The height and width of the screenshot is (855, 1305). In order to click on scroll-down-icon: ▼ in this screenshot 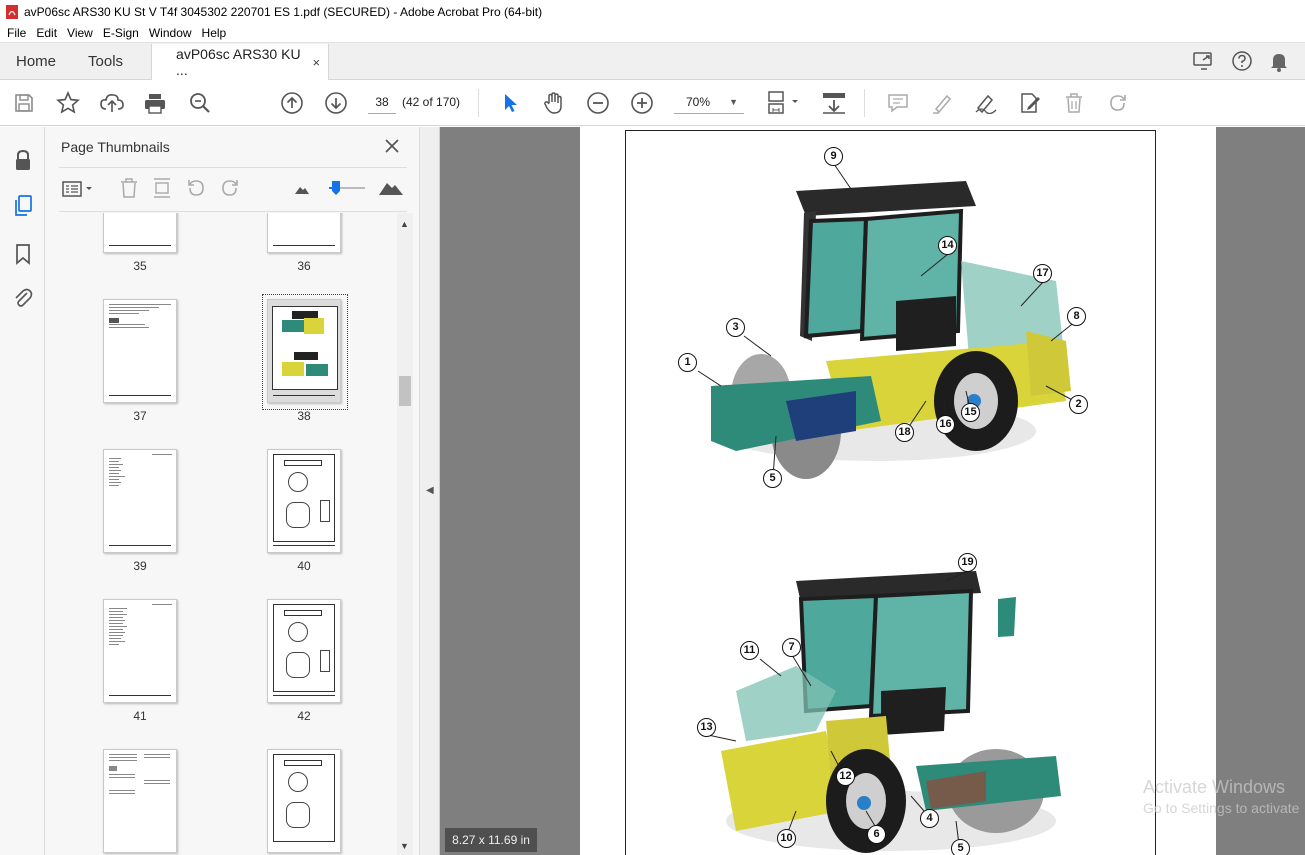, I will do `click(404, 846)`.